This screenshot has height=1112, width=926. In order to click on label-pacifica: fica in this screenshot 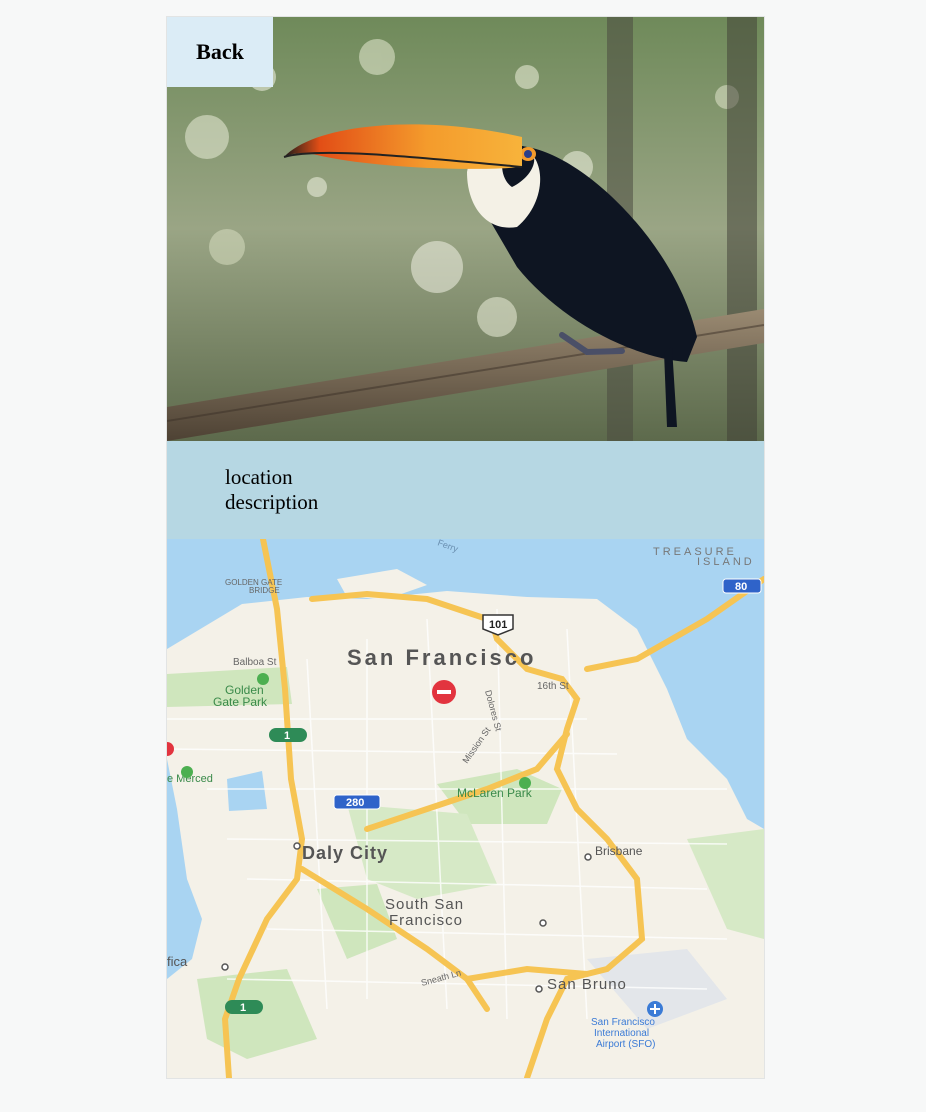, I will do `click(177, 961)`.